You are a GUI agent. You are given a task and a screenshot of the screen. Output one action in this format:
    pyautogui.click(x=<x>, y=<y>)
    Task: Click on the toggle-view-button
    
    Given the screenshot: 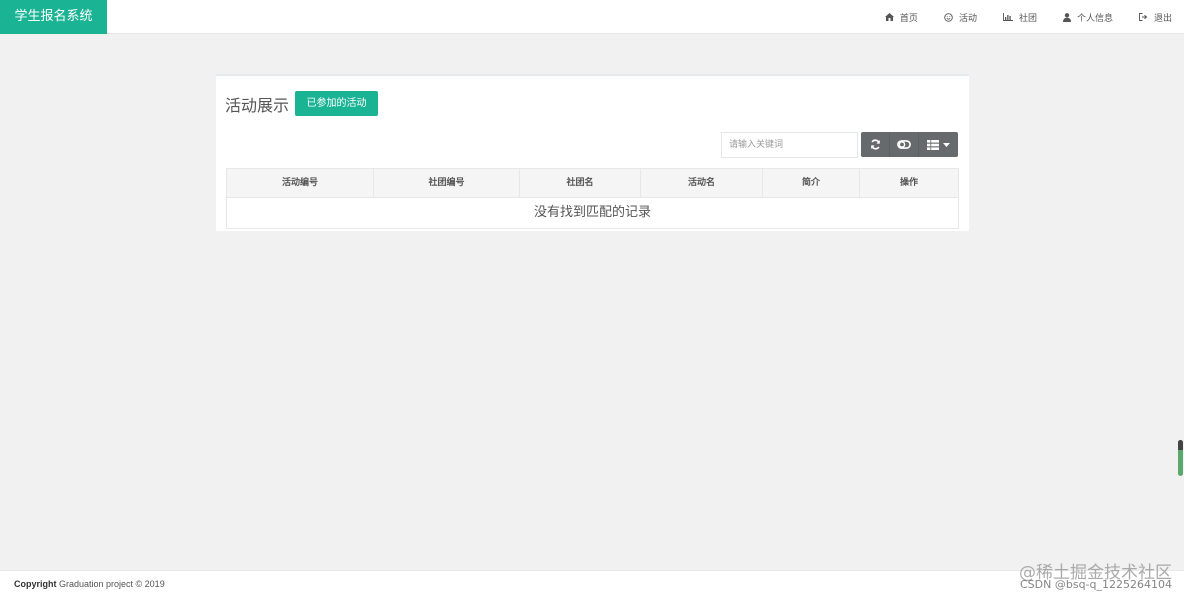 What is the action you would take?
    pyautogui.click(x=903, y=144)
    